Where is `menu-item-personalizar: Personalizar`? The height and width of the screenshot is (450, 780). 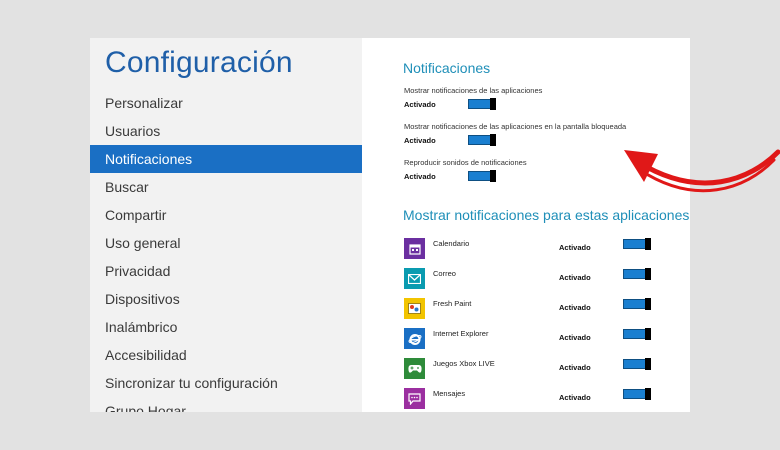
menu-item-personalizar: Personalizar is located at coordinates (226, 103).